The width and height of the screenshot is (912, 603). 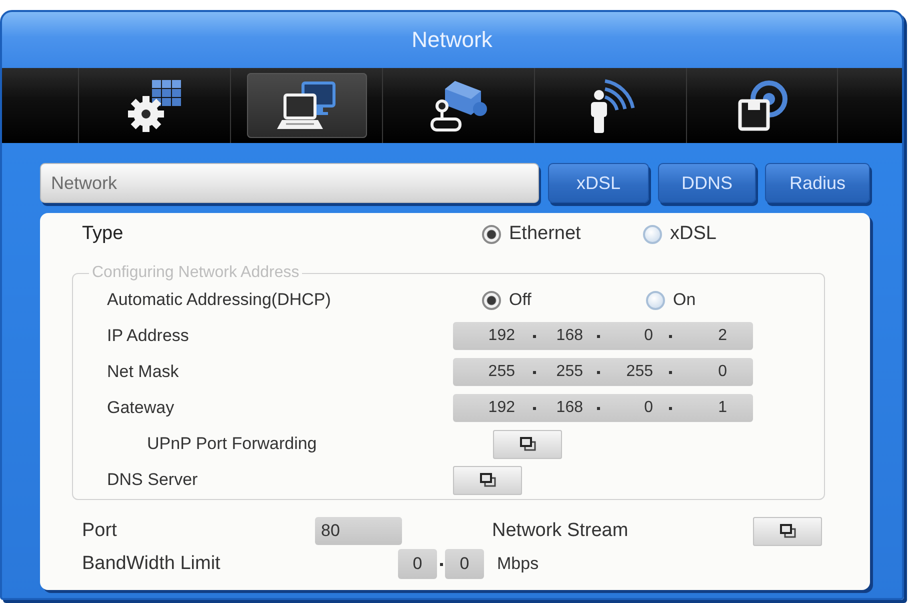 What do you see at coordinates (358, 531) in the screenshot?
I see `port-field: 80` at bounding box center [358, 531].